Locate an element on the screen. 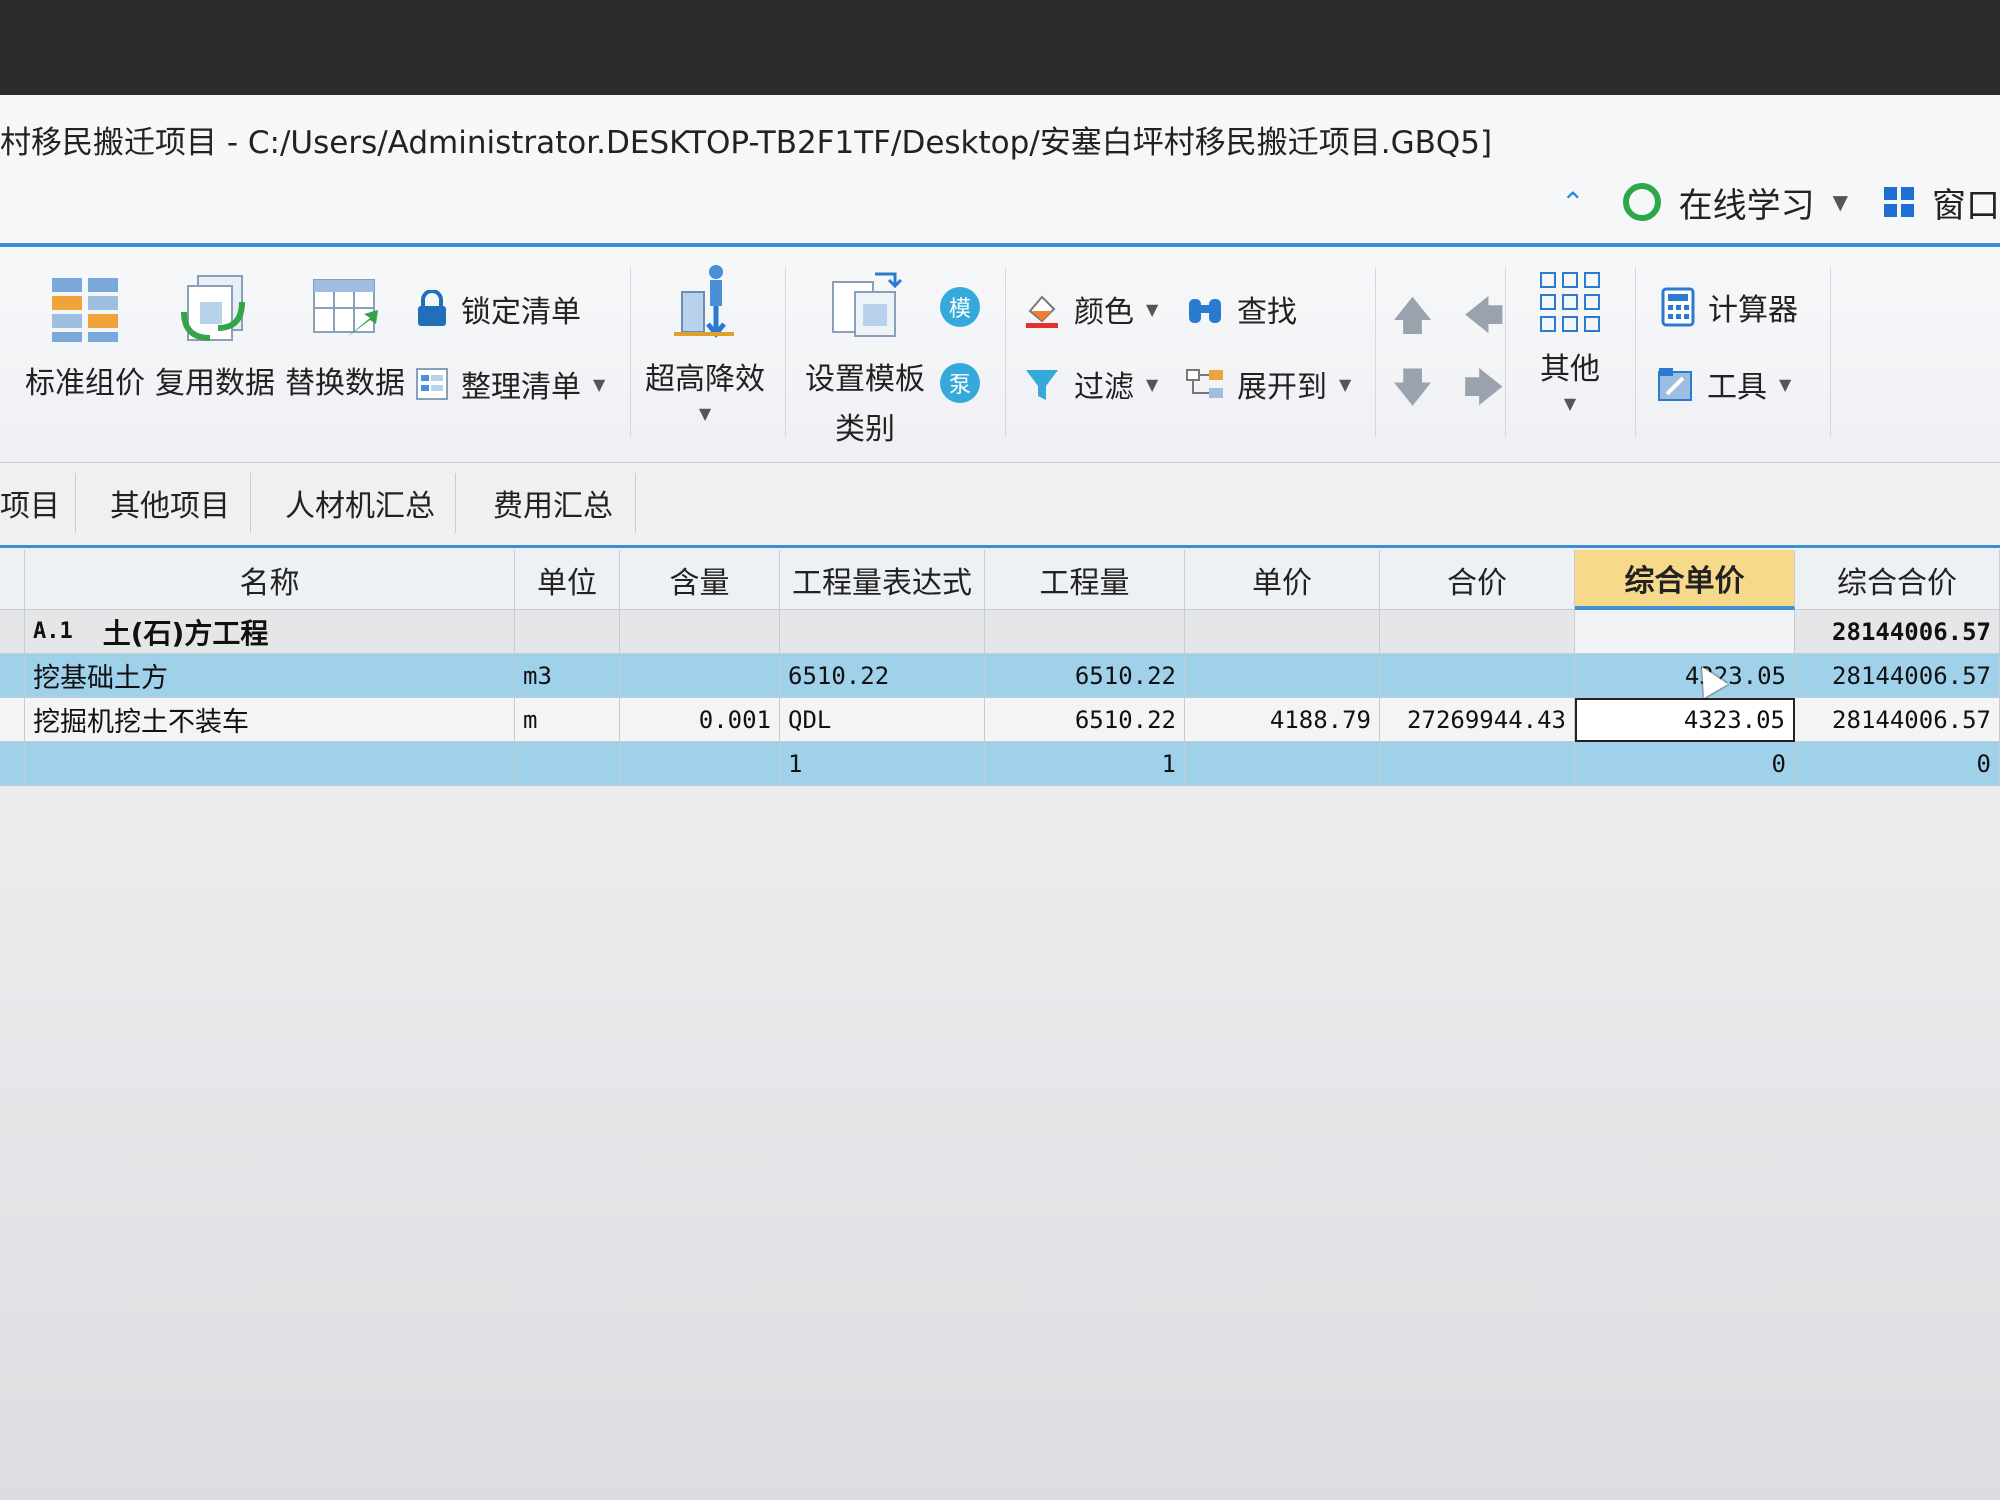  standard-price-button: 标准组价 is located at coordinates (85, 337).